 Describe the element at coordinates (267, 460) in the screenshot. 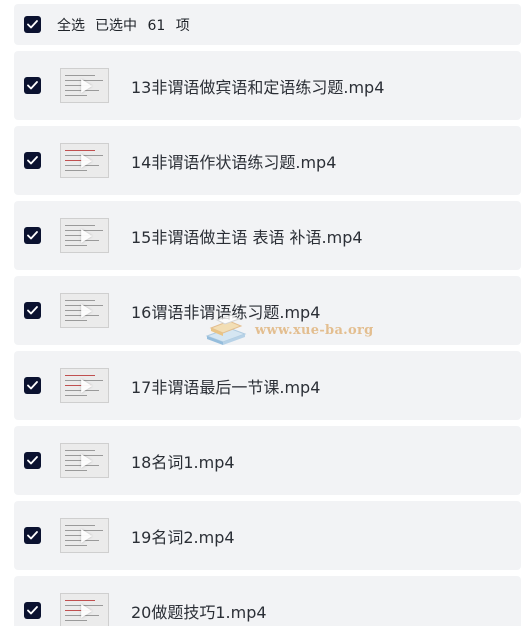

I see `file-row: 18名词1.mp4` at that location.